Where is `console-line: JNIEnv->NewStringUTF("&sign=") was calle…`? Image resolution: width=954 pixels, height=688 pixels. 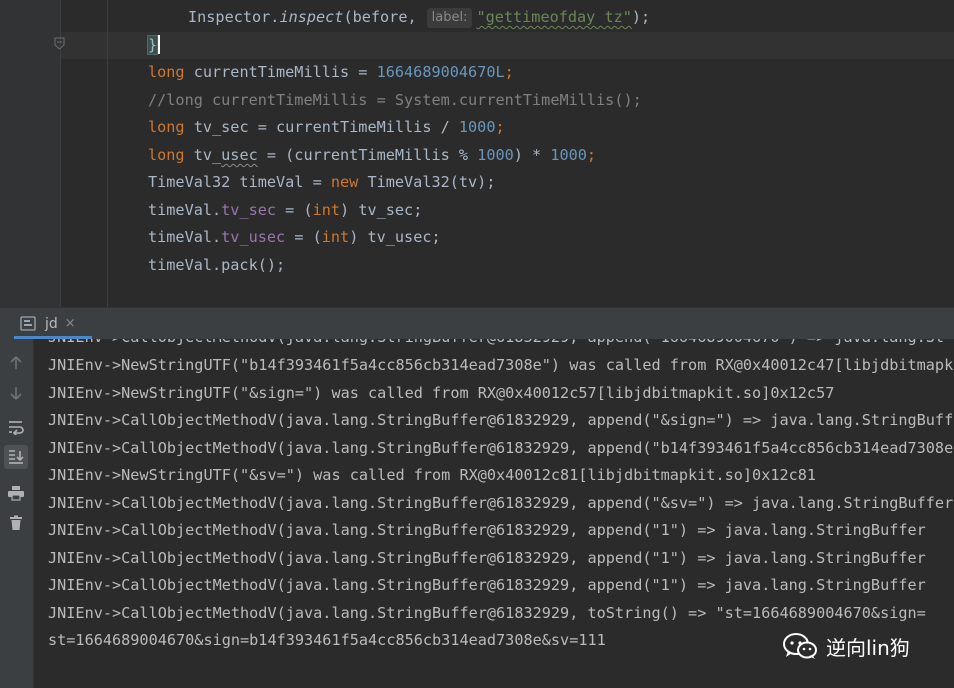
console-line: JNIEnv->NewStringUTF("&sign=") was calle… is located at coordinates (441, 393).